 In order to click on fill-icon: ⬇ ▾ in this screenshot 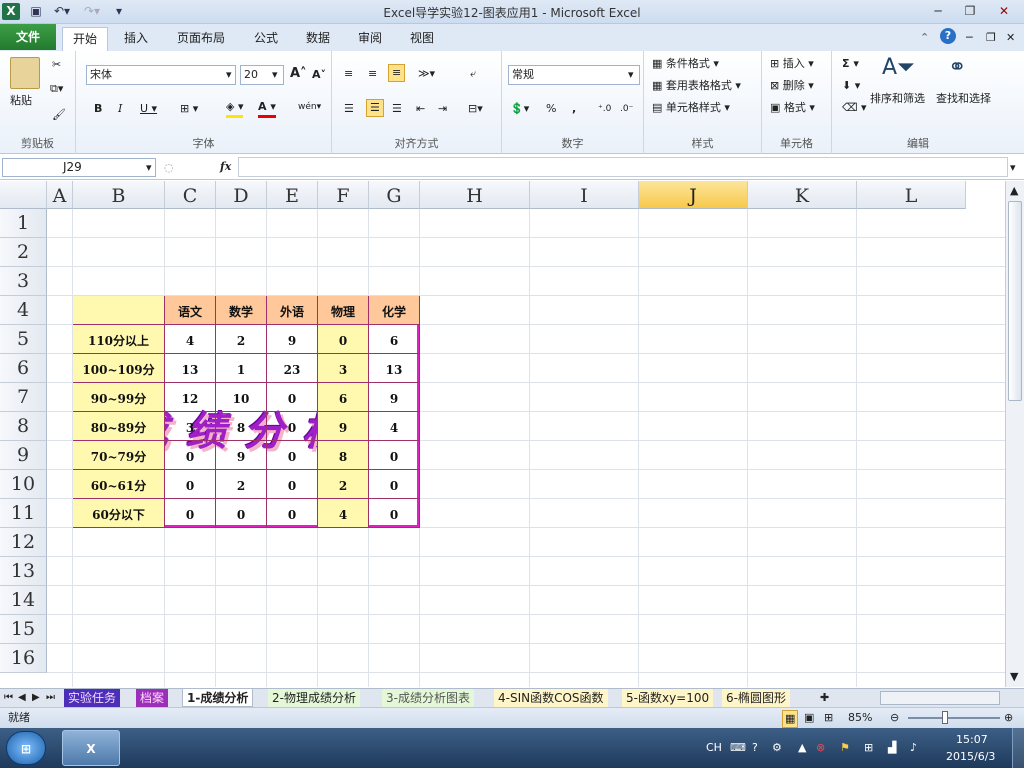, I will do `click(851, 86)`.